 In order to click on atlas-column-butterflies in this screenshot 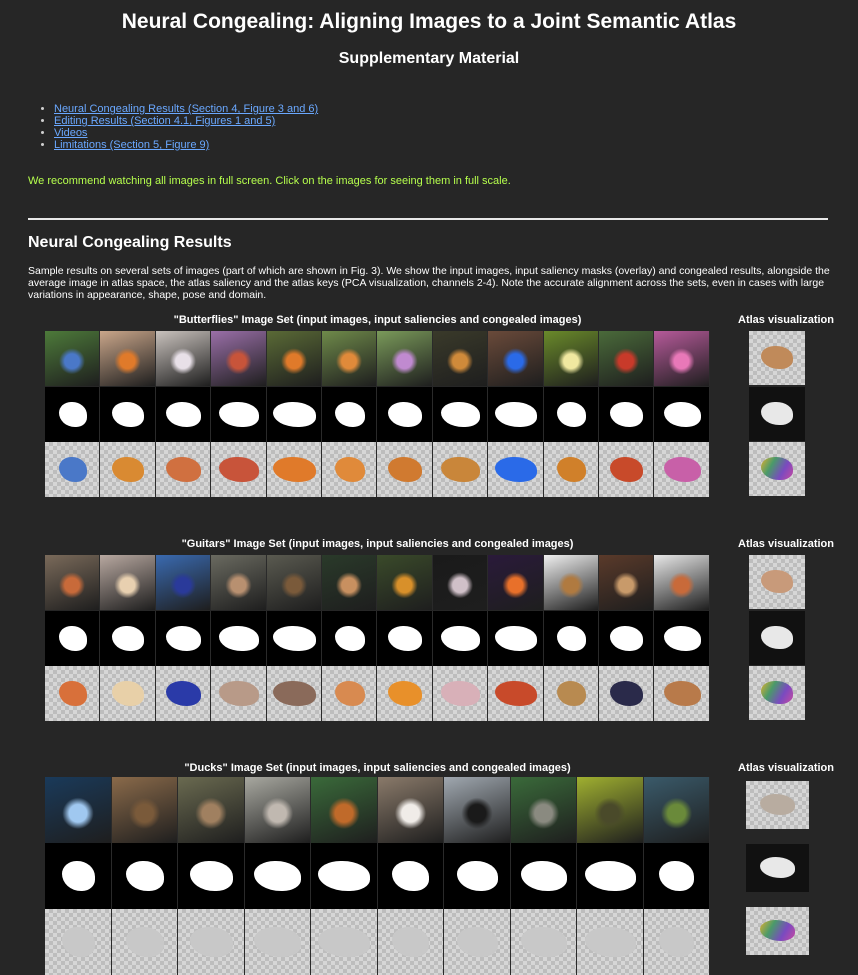, I will do `click(777, 414)`.